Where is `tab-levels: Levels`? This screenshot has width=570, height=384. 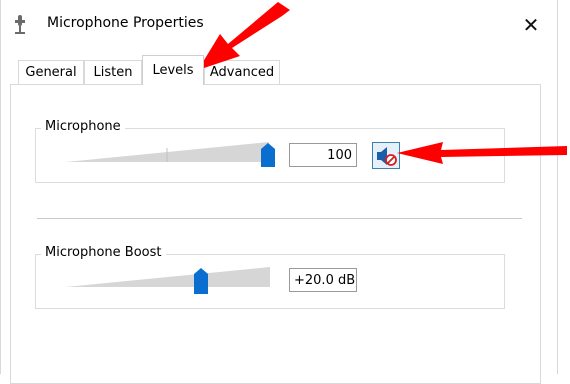 tab-levels: Levels is located at coordinates (173, 70).